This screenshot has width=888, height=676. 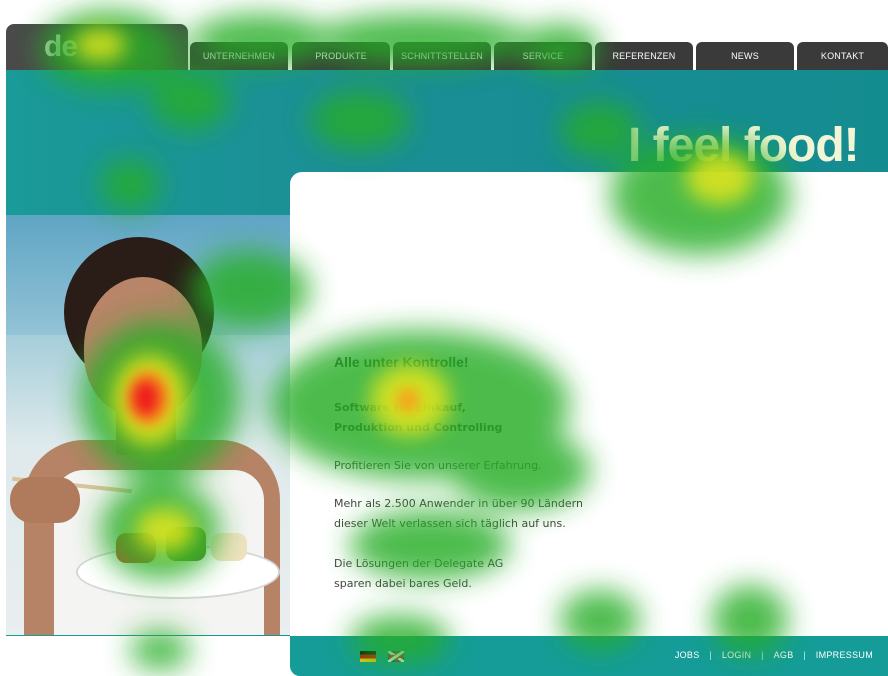 I want to click on content-title: Alle unter Kontrolle!, so click(x=401, y=362).